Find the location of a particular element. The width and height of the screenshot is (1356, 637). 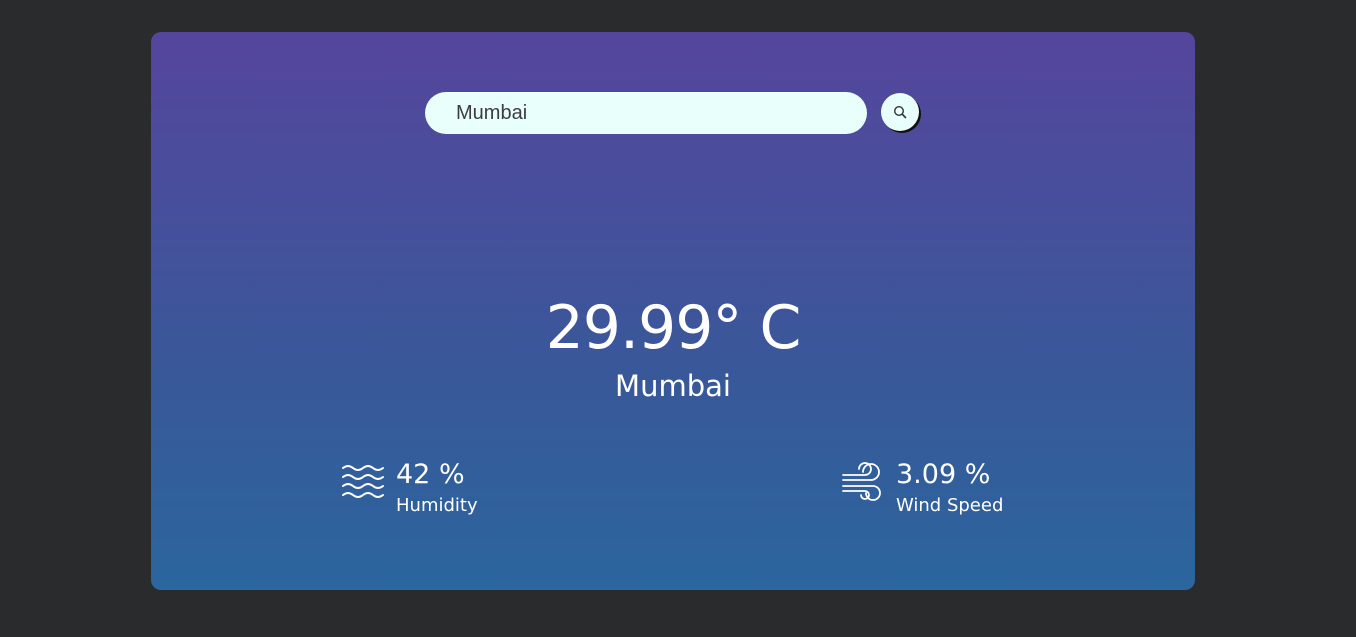

wind-icon is located at coordinates (861, 481).